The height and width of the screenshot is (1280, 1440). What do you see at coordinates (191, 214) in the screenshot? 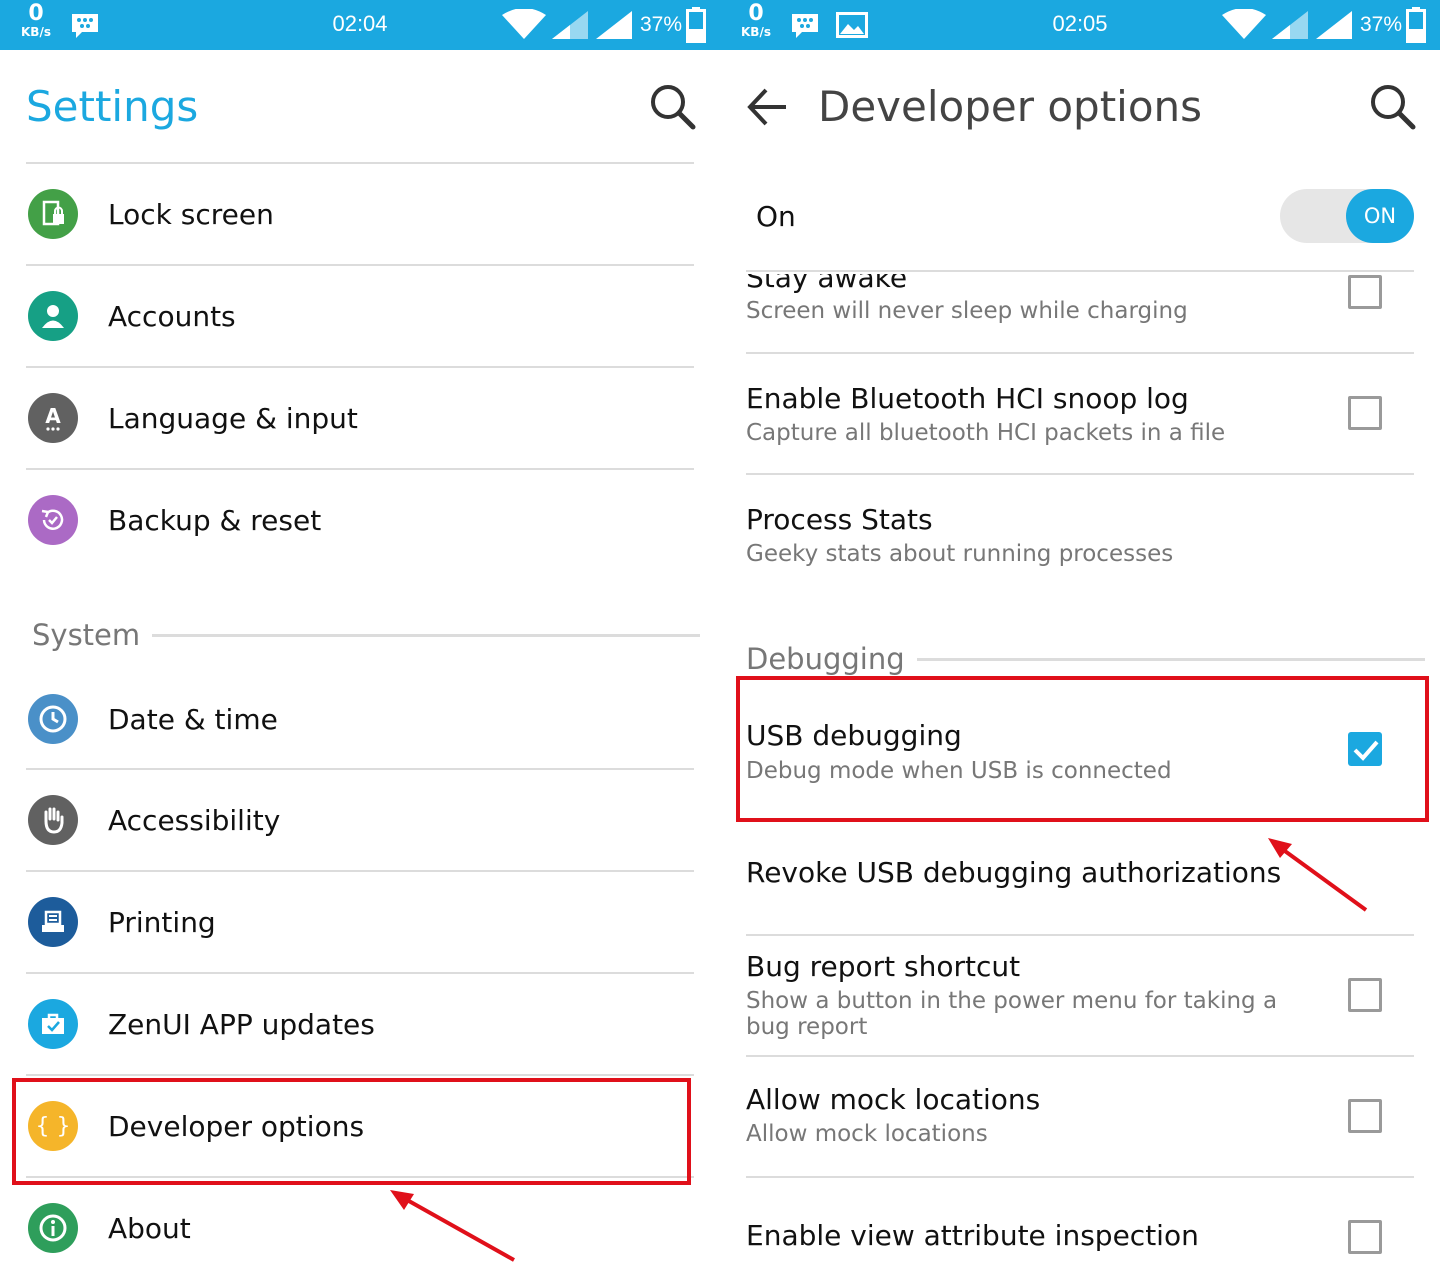
I see `settings-item-label: Lock screen` at bounding box center [191, 214].